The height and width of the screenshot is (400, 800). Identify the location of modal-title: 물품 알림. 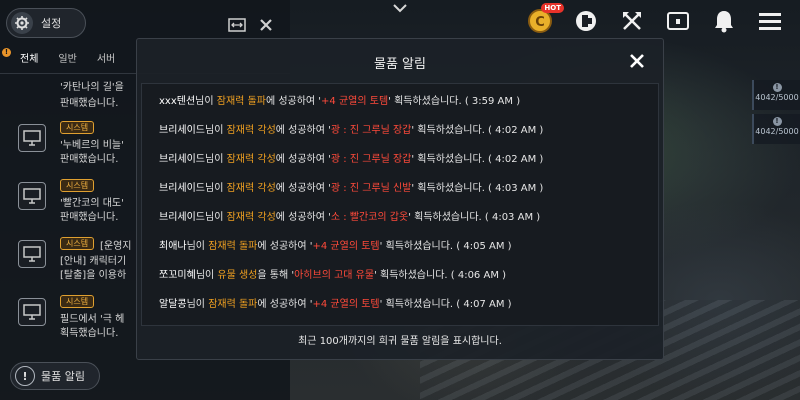
(400, 64).